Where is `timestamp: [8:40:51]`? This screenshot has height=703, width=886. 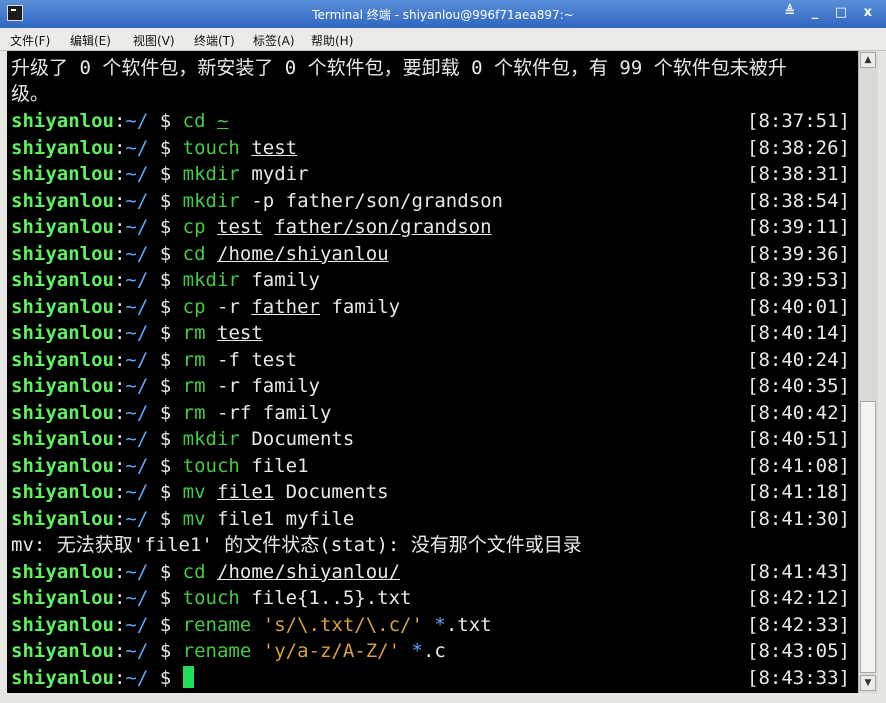
timestamp: [8:40:51] is located at coordinates (798, 439).